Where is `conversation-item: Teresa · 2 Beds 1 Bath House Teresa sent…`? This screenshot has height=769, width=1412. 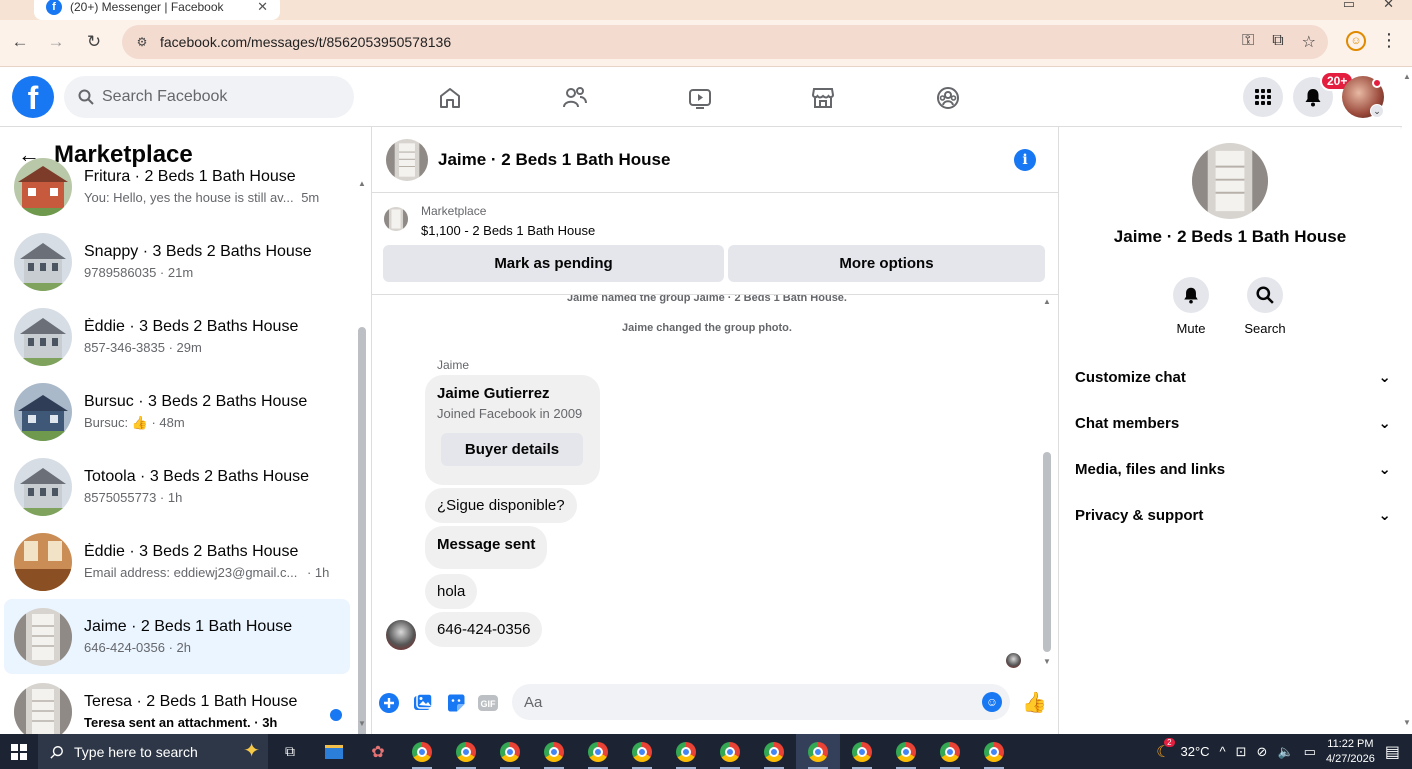
conversation-item: Teresa · 2 Beds 1 Bath House Teresa sent… is located at coordinates (177, 704).